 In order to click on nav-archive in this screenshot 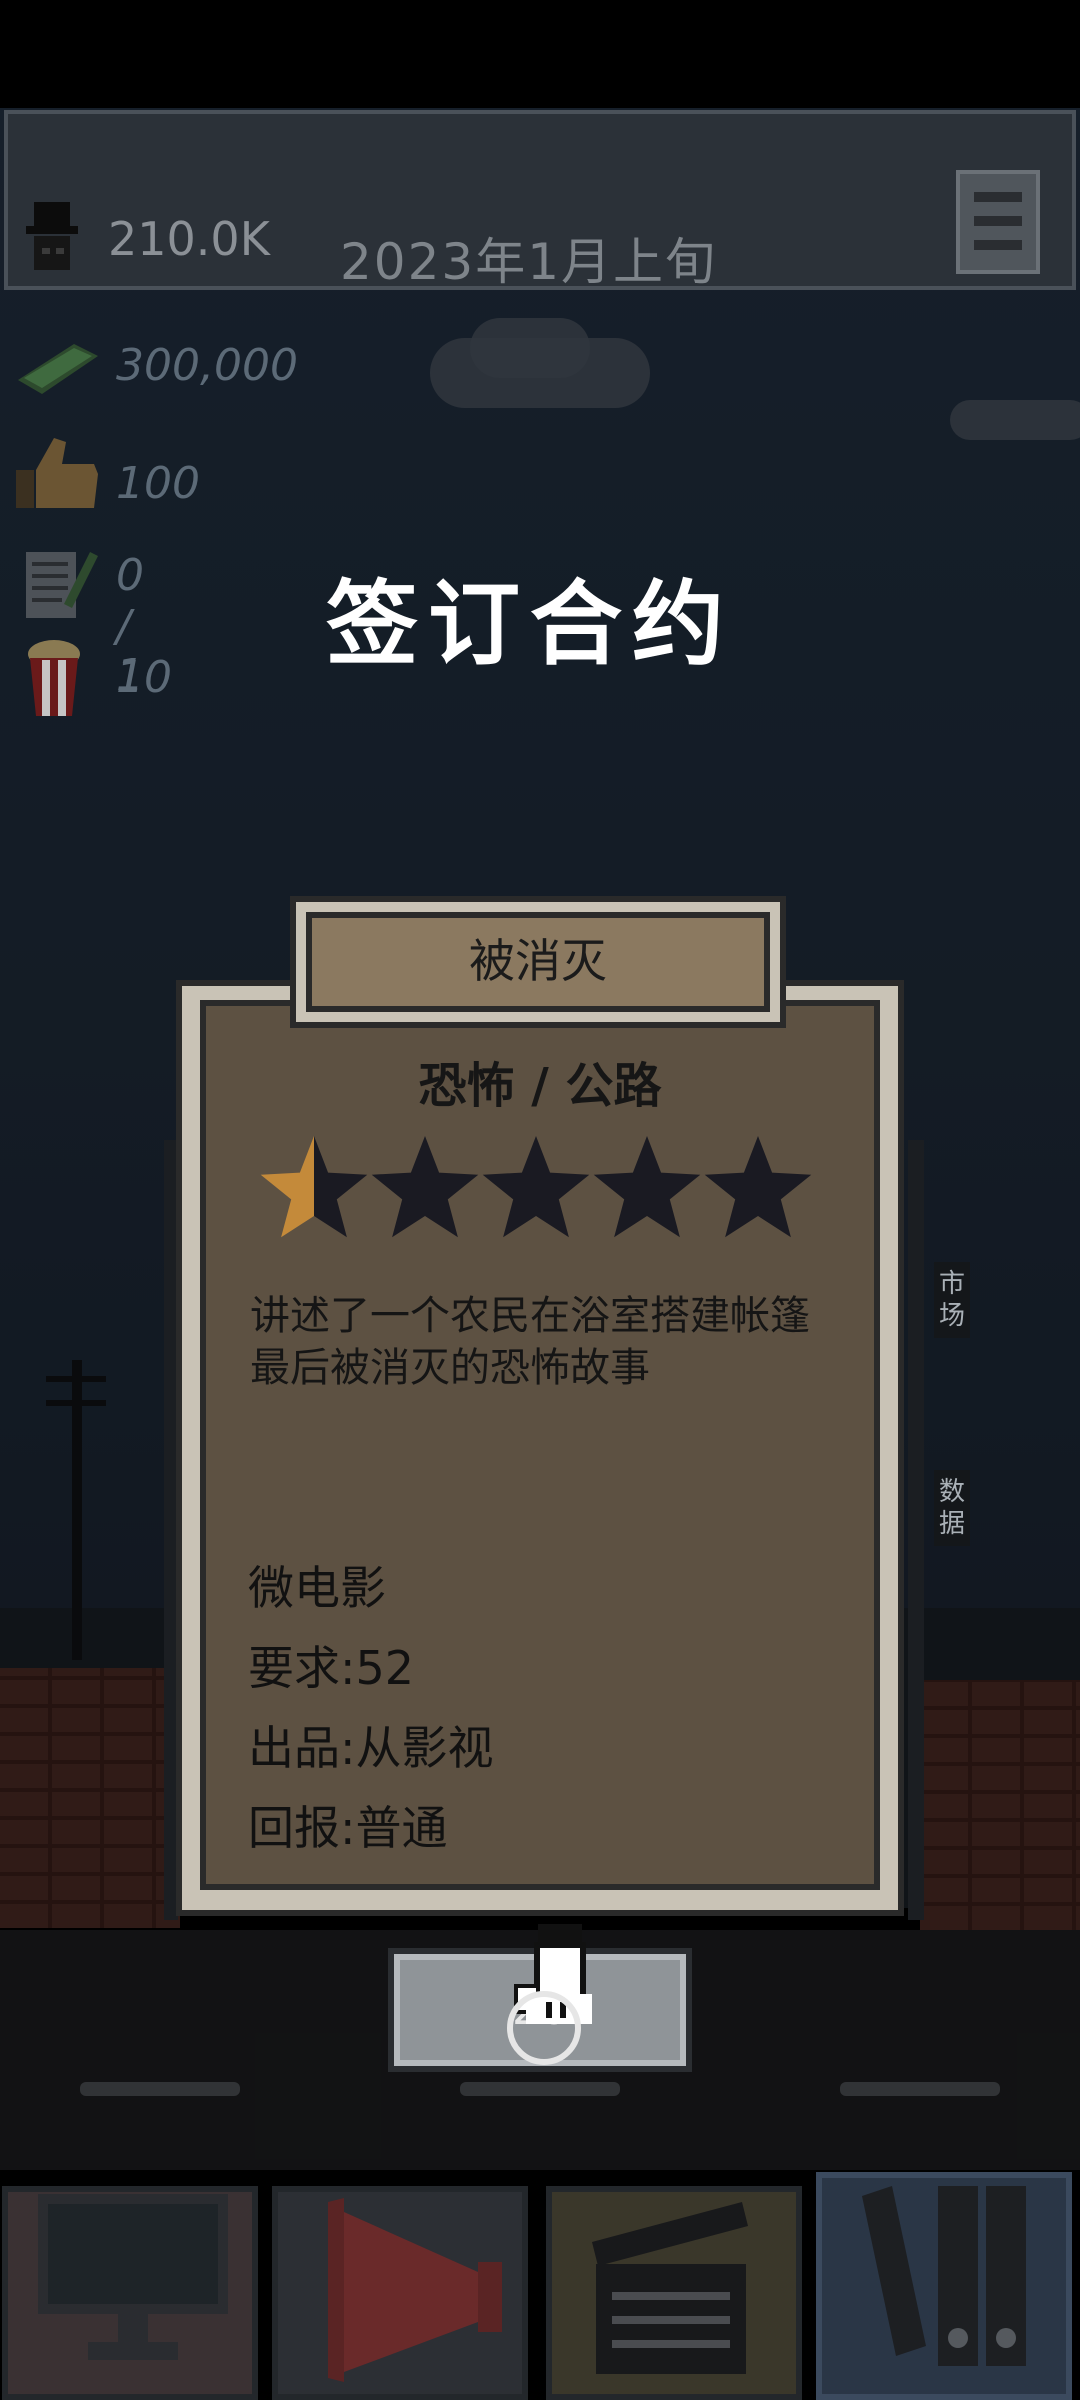, I will do `click(944, 2286)`.